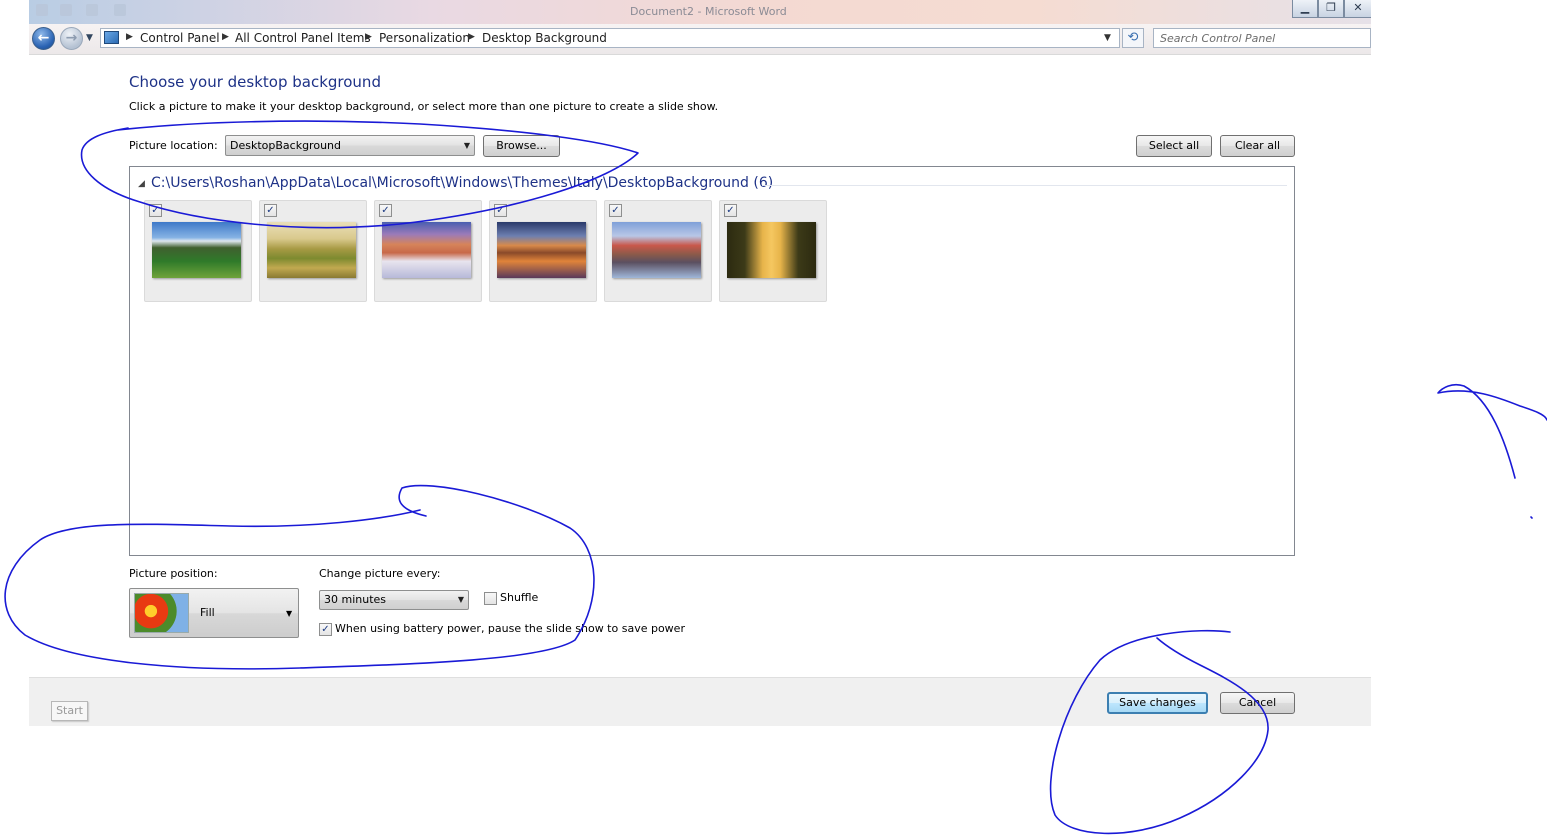  I want to click on cliff-village-thumbnail, so click(656, 250).